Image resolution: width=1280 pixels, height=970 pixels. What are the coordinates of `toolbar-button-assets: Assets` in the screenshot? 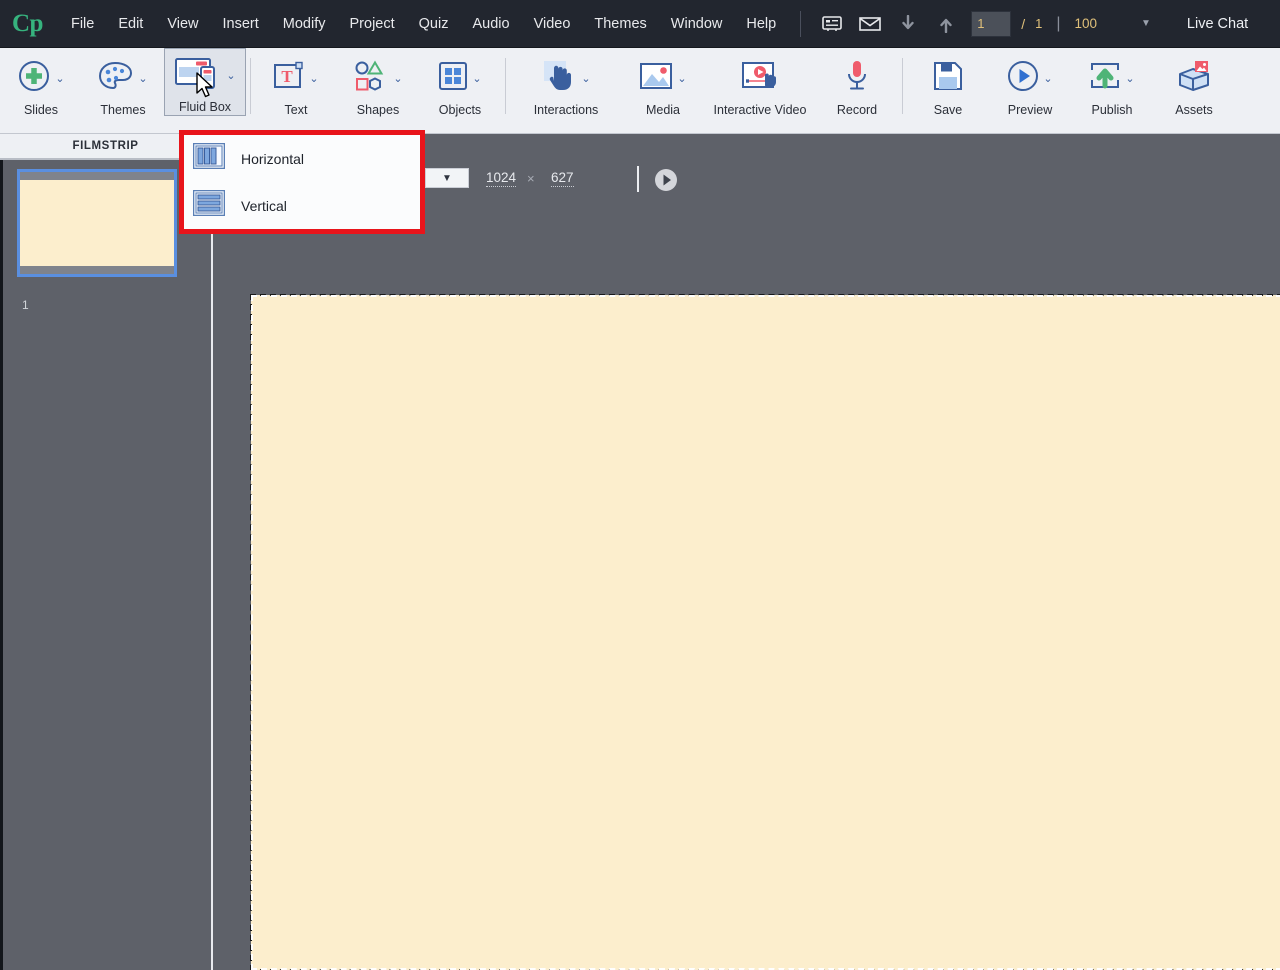 It's located at (1194, 90).